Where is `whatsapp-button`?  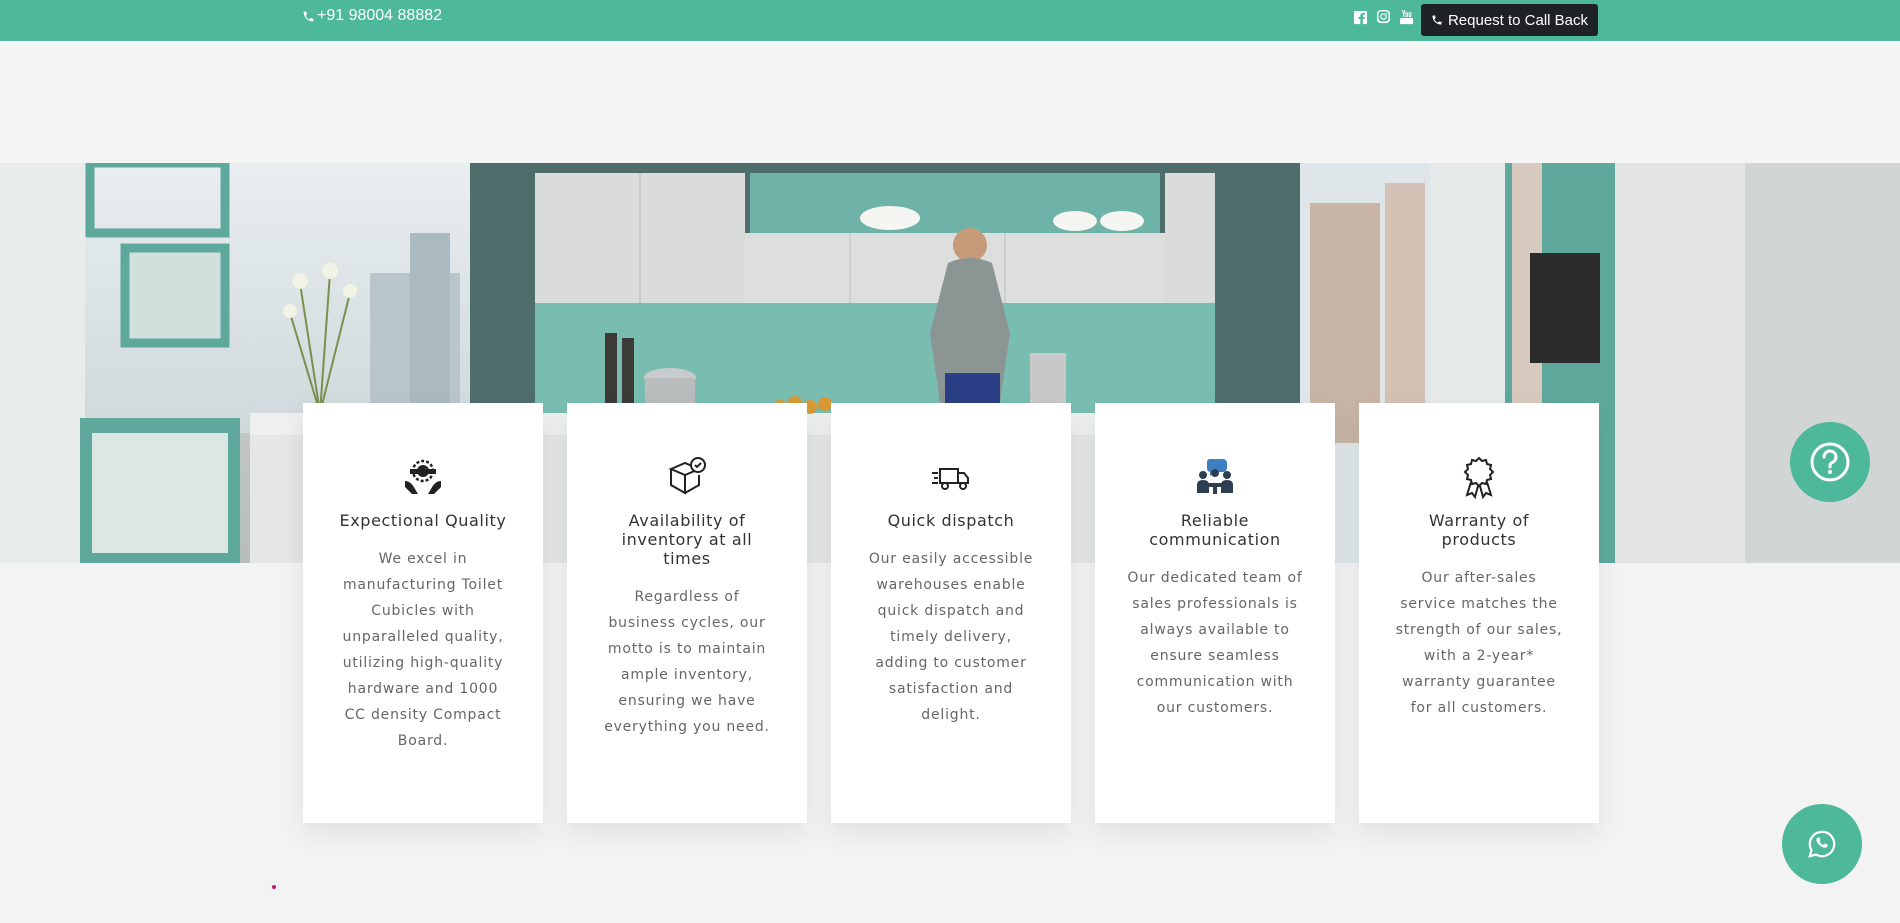 whatsapp-button is located at coordinates (1822, 844).